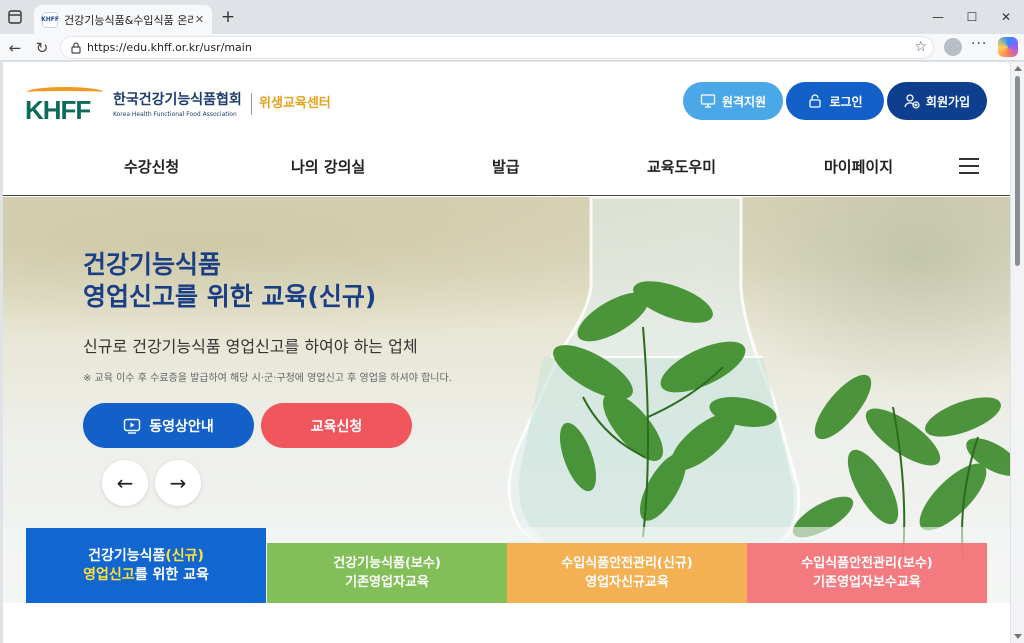 Image resolution: width=1024 pixels, height=643 pixels. I want to click on main-navigation: 수강신청 나의 강의실 발급 교육도우미 마이페이지, so click(506, 170).